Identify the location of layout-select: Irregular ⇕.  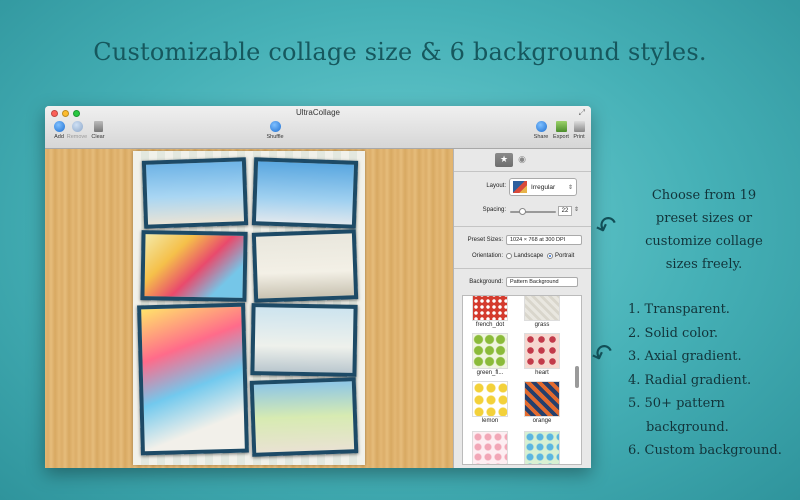
(543, 187).